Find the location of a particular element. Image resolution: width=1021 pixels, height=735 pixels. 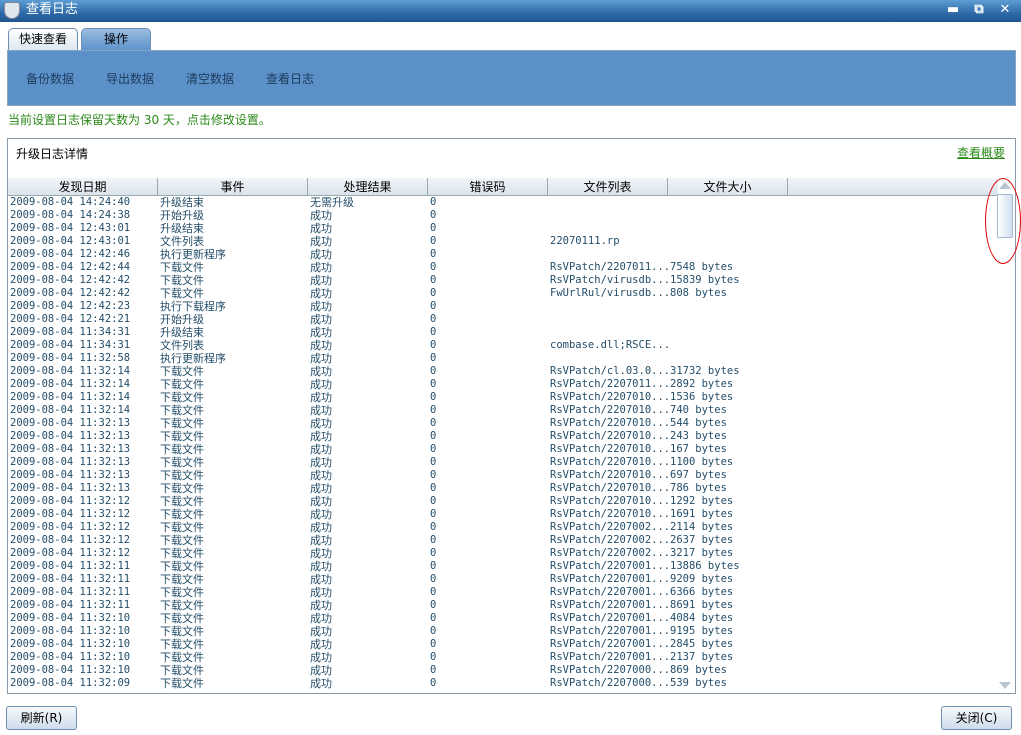

clear-data-button: 清空数据 is located at coordinates (226, 78).